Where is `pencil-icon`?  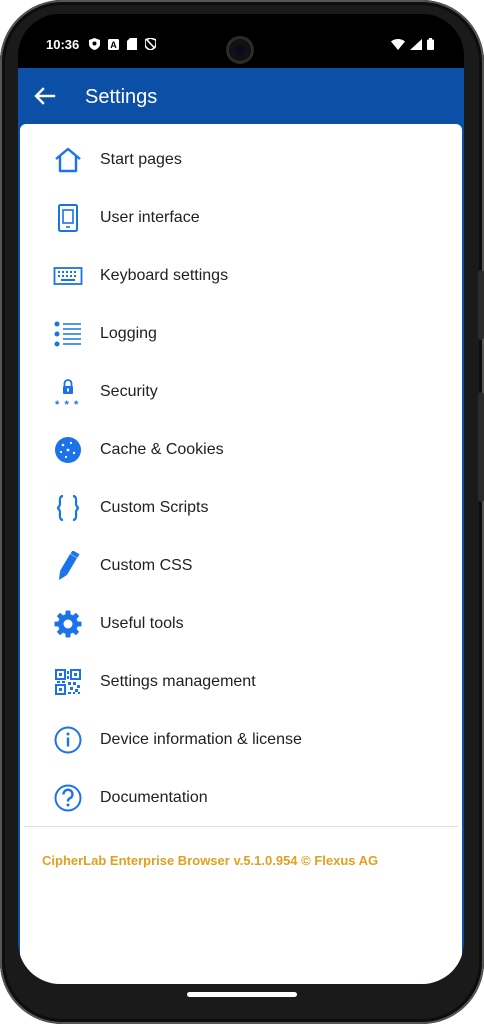
pencil-icon is located at coordinates (68, 566).